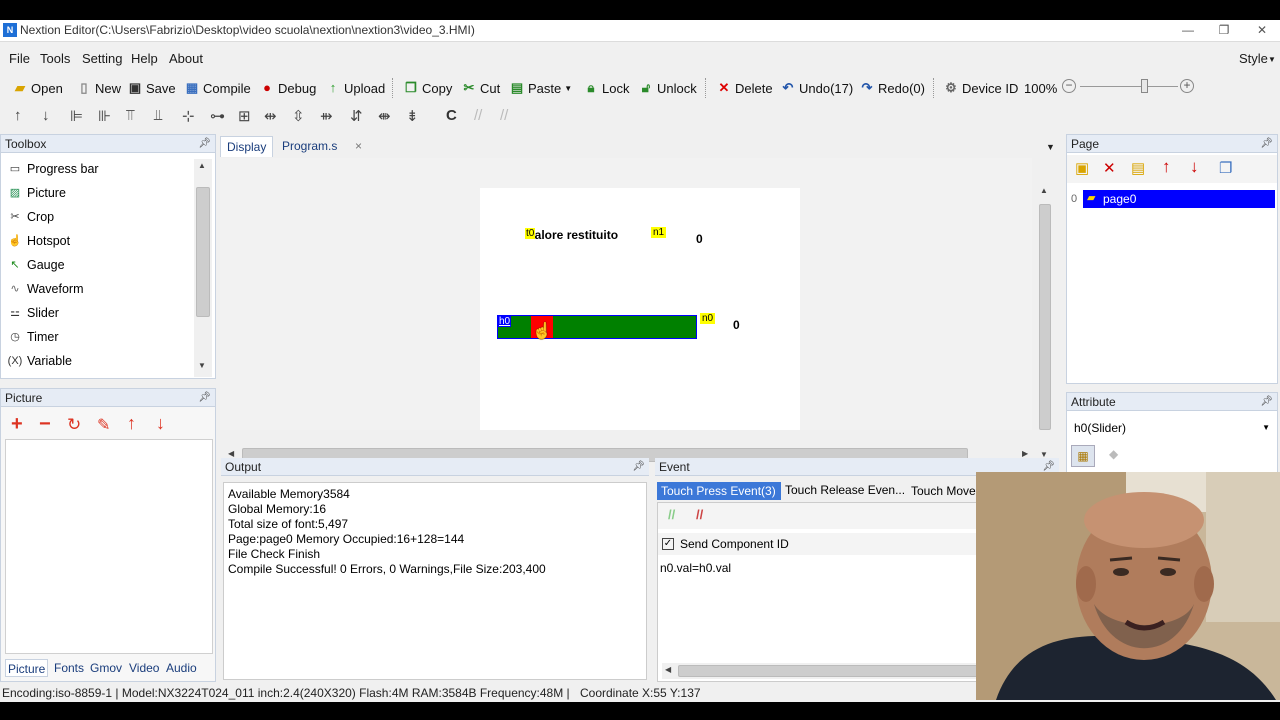 The height and width of the screenshot is (720, 1280). What do you see at coordinates (27, 668) in the screenshot?
I see `tab-picture: Picture` at bounding box center [27, 668].